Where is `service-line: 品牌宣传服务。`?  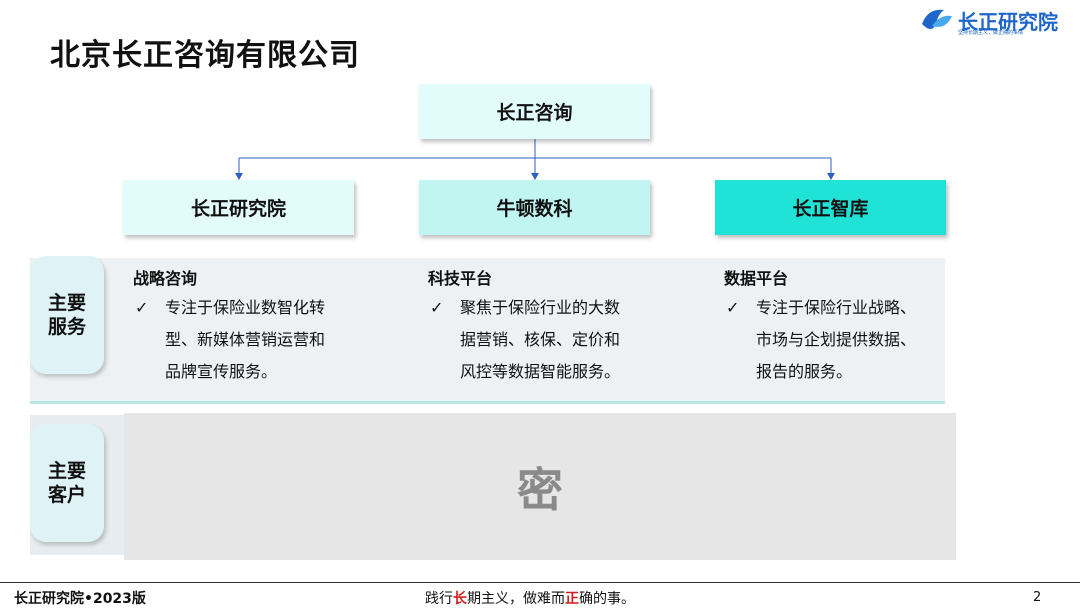
service-line: 品牌宣传服务。 is located at coordinates (221, 371).